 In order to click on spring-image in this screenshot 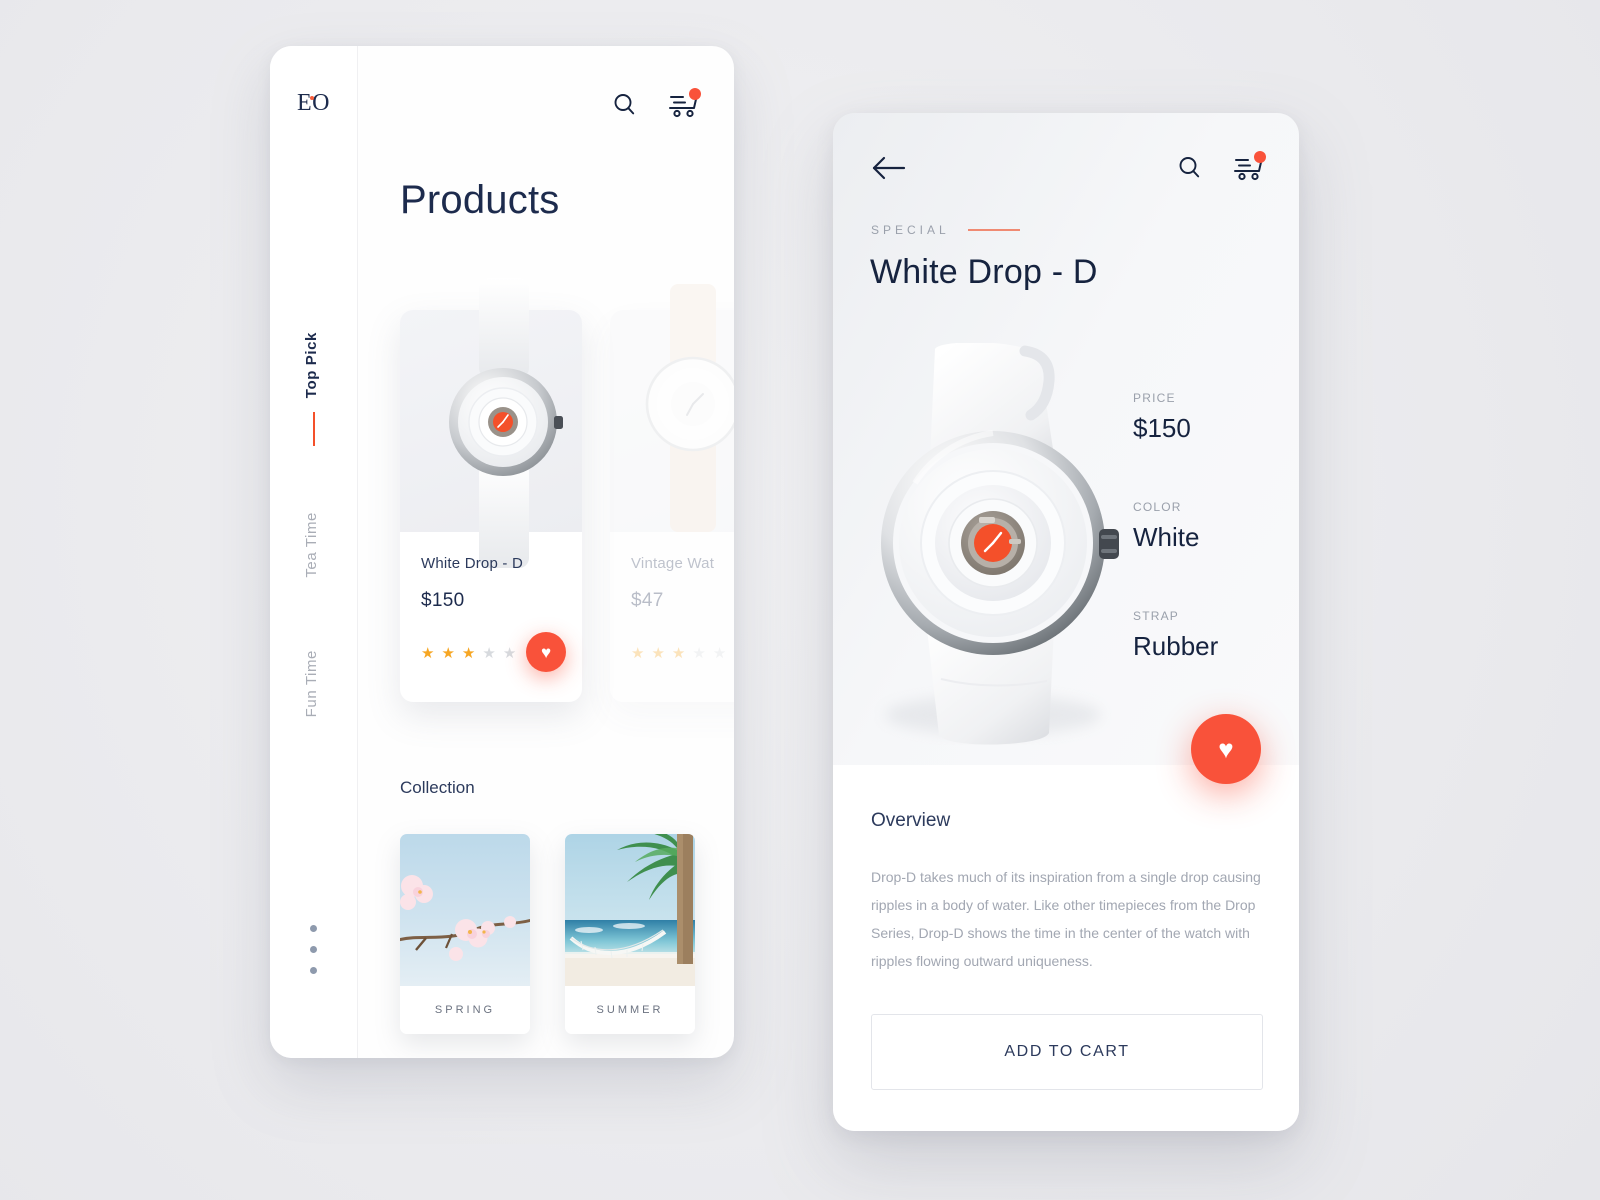, I will do `click(465, 910)`.